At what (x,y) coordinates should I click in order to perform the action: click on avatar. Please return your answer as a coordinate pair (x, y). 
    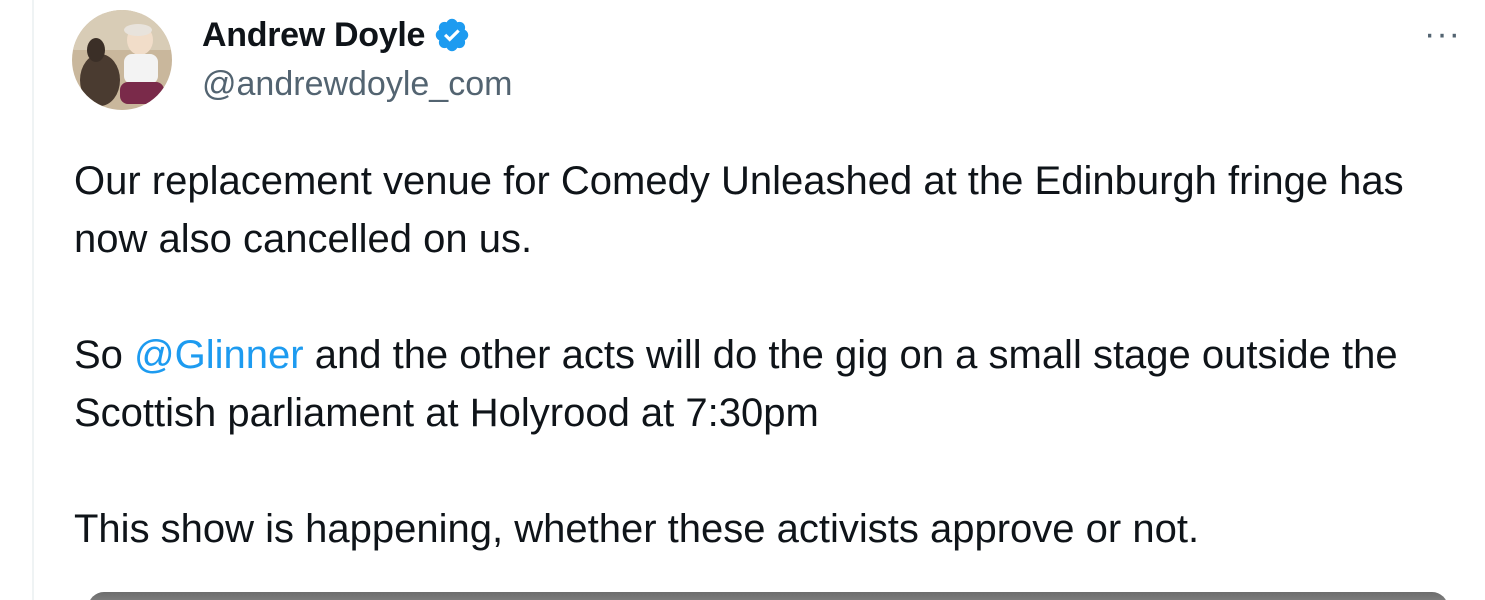
    Looking at the image, I should click on (122, 60).